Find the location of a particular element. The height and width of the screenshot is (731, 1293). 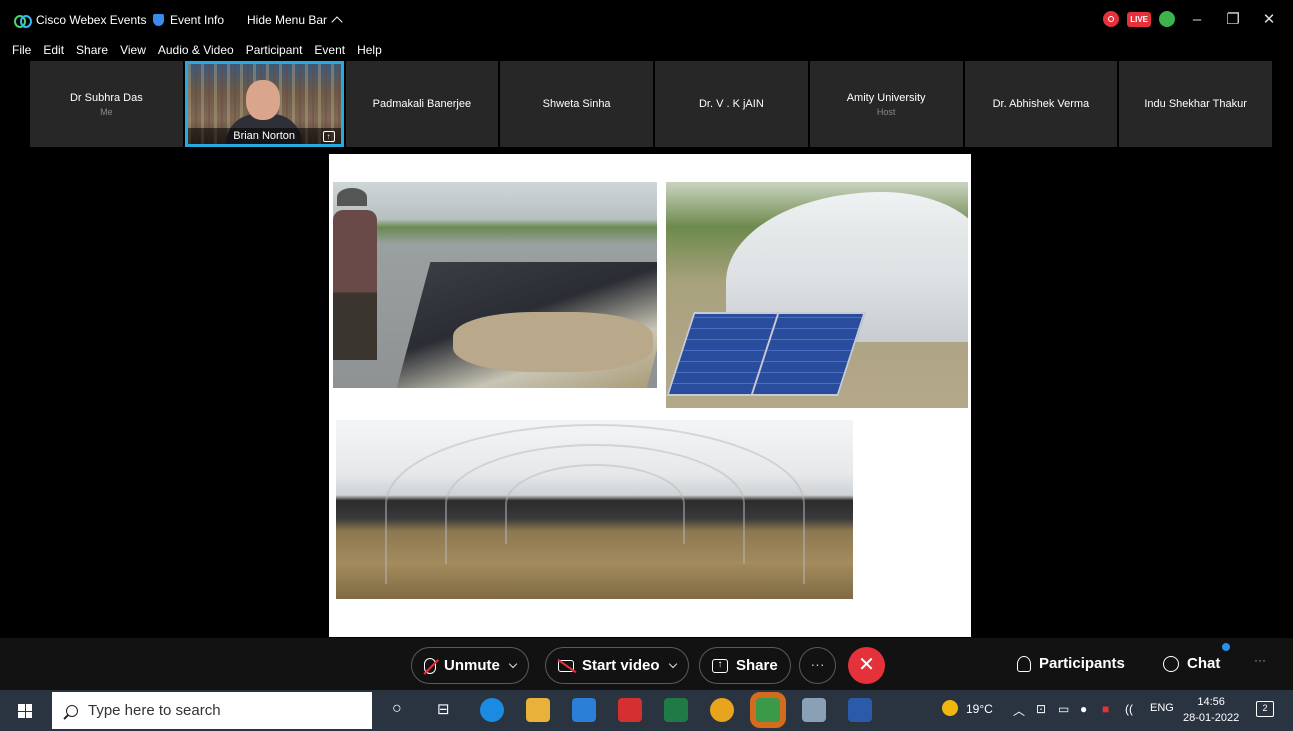

chevron-up-icon is located at coordinates (337, 22).